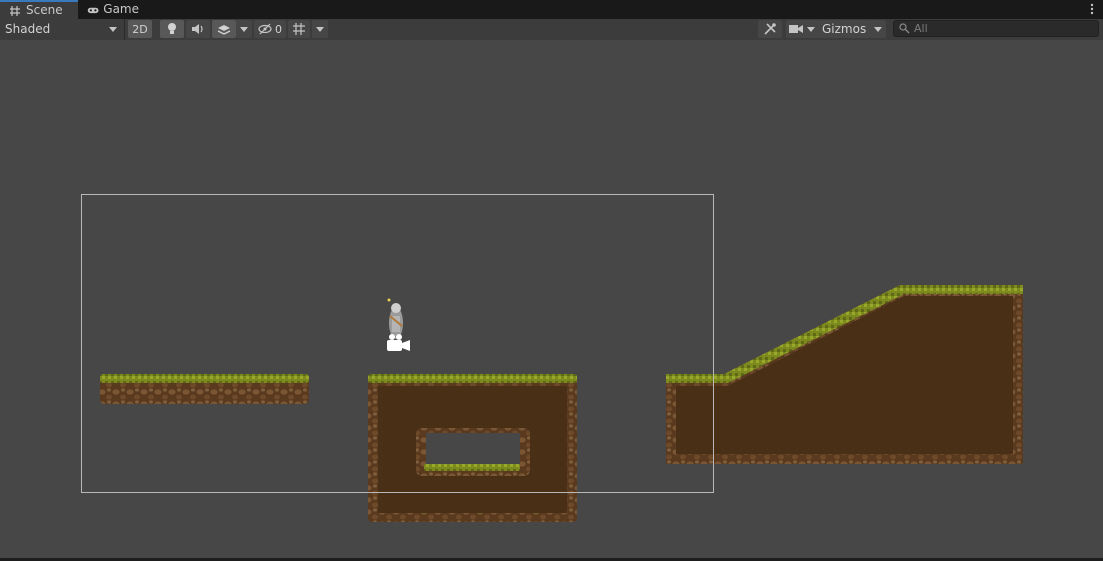  I want to click on grid-dropdown-button, so click(320, 29).